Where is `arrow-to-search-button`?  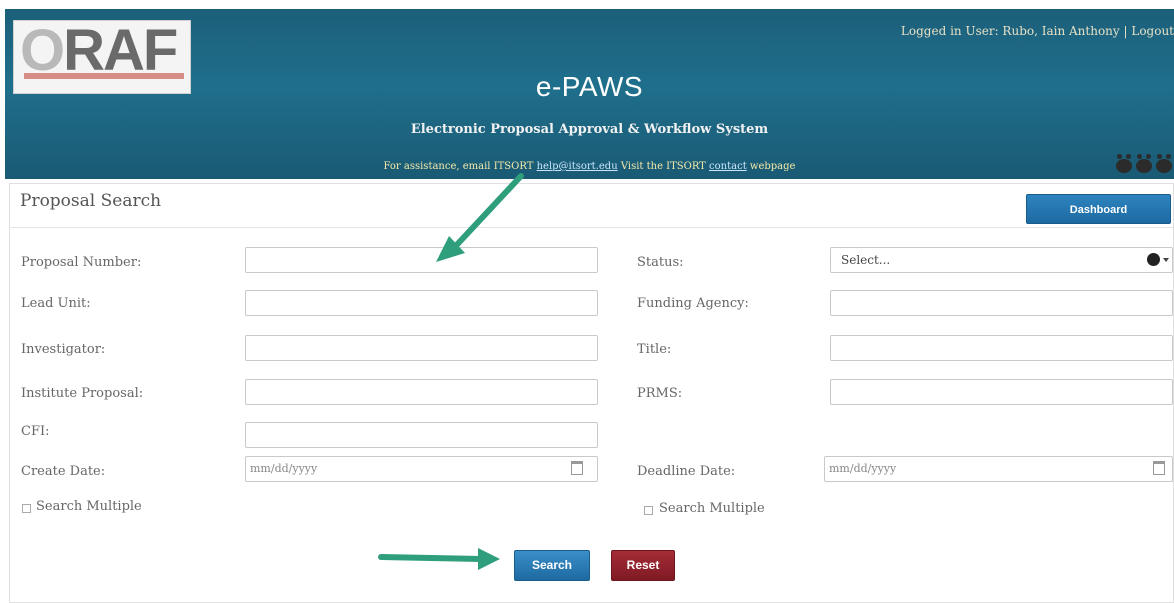 arrow-to-search-button is located at coordinates (439, 559).